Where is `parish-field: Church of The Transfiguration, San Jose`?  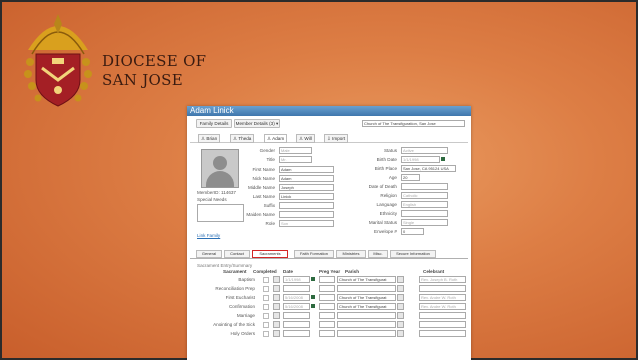 parish-field: Church of The Transfiguration, San Jose is located at coordinates (413, 123).